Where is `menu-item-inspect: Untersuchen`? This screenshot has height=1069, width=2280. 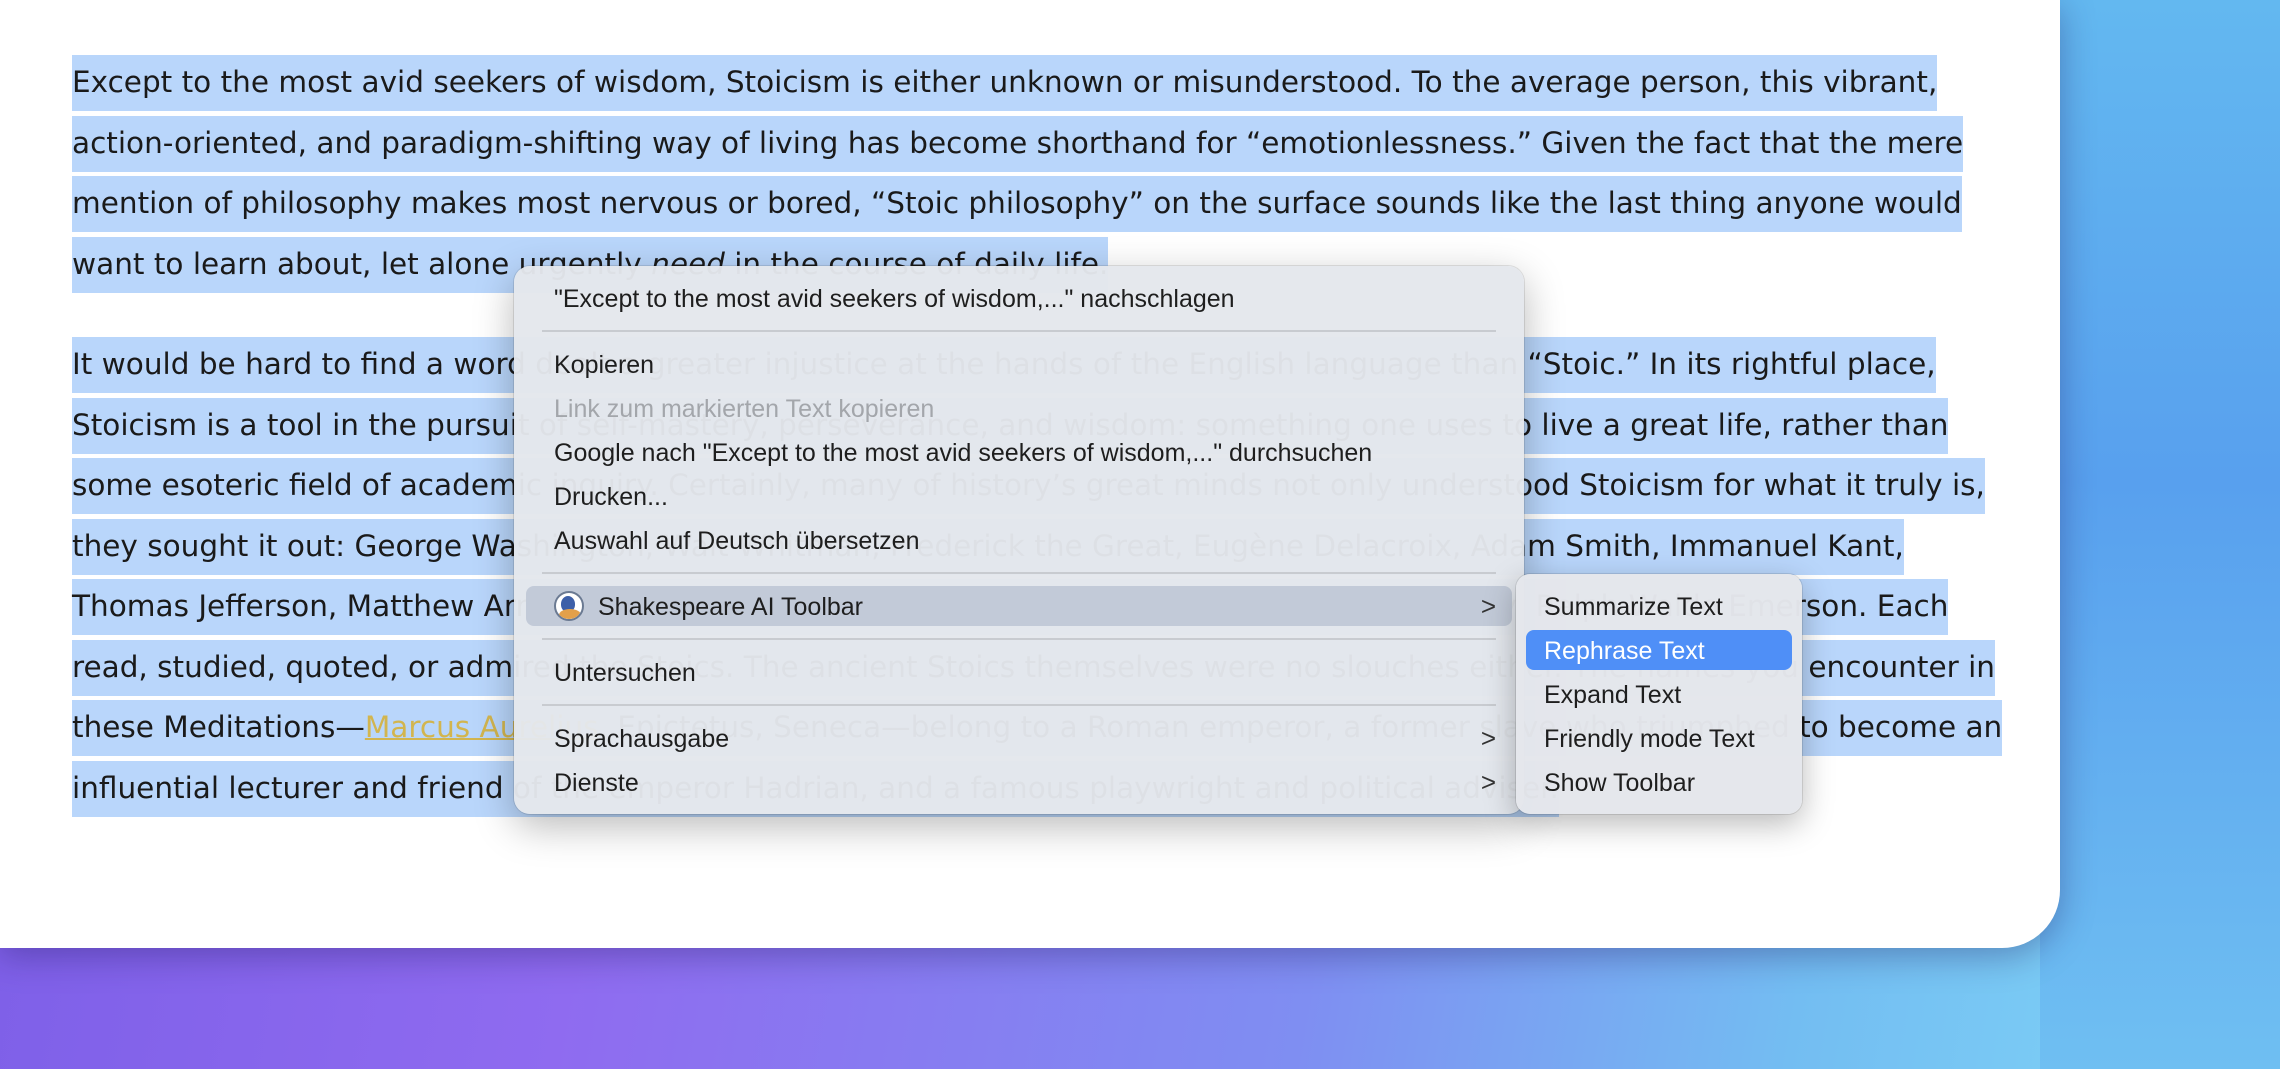 menu-item-inspect: Untersuchen is located at coordinates (1019, 672).